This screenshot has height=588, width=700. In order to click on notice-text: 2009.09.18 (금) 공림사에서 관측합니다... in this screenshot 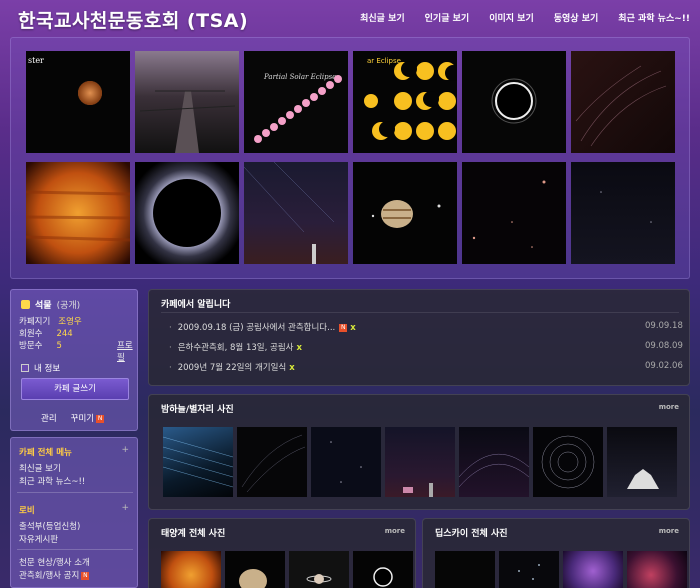, I will do `click(256, 328)`.